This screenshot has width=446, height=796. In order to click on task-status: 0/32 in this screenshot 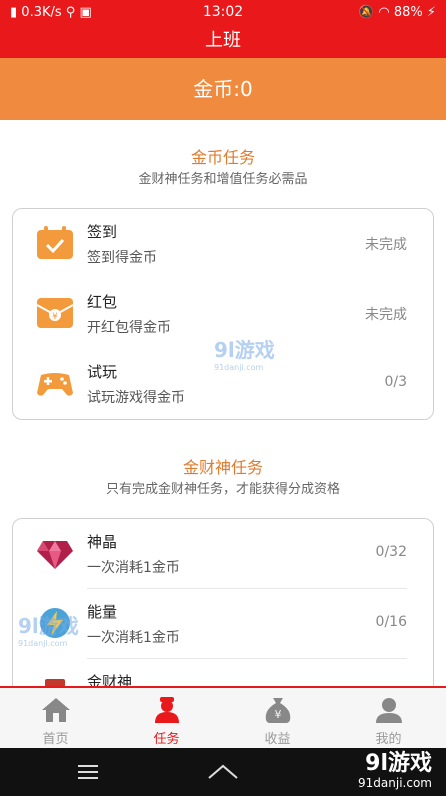, I will do `click(391, 552)`.